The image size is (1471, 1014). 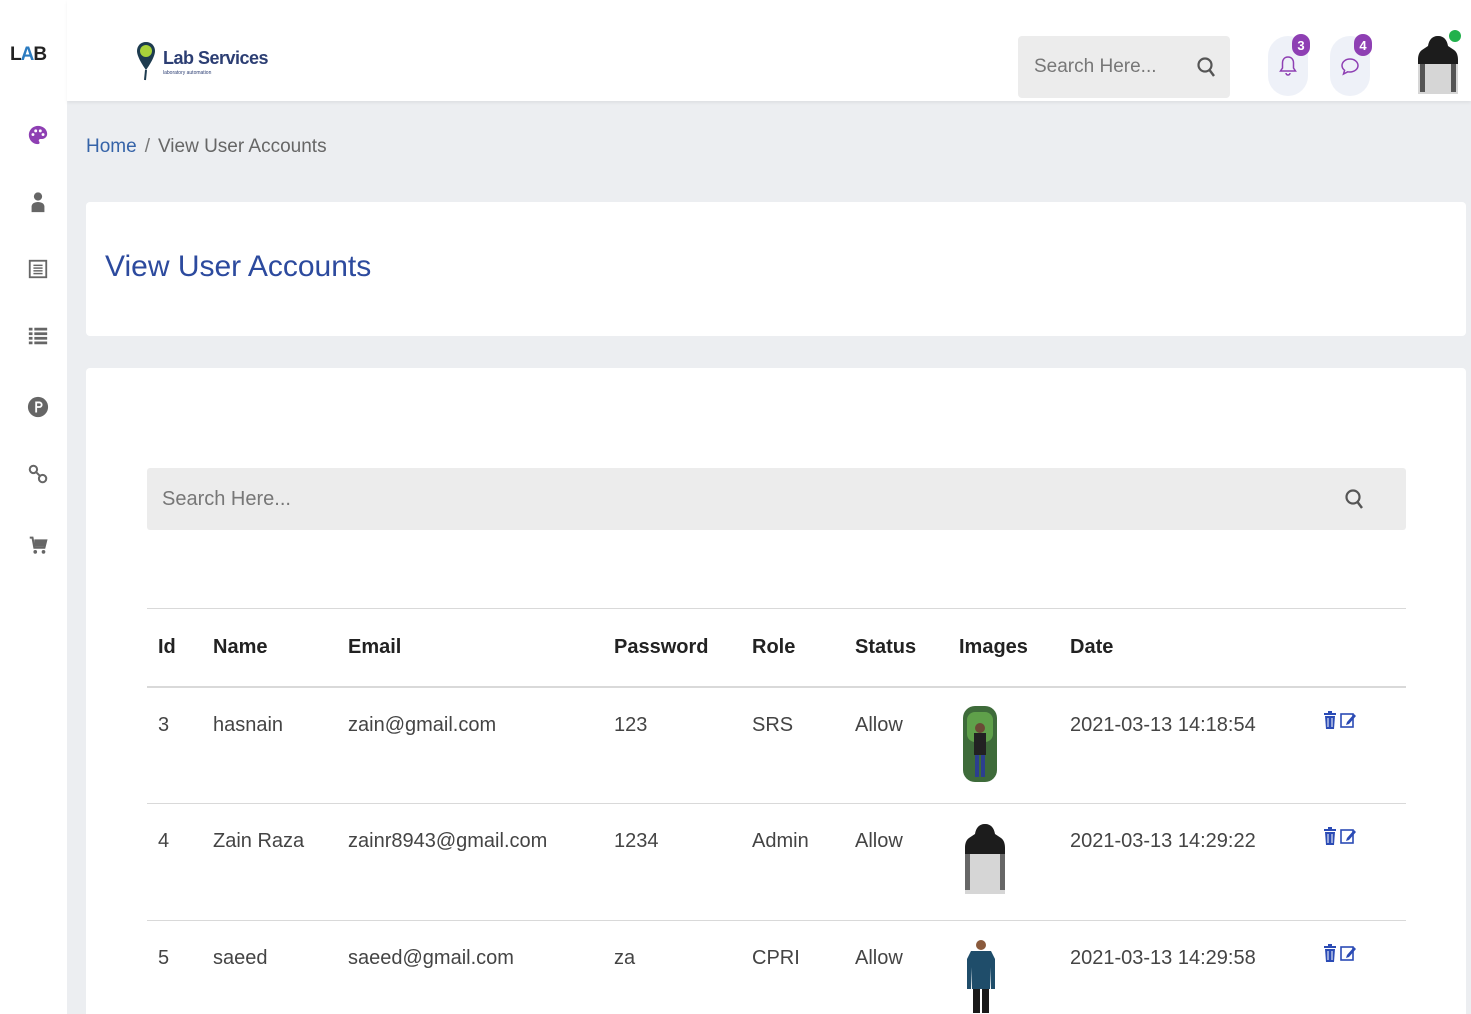 What do you see at coordinates (773, 724) in the screenshot?
I see `cell-role: SRS` at bounding box center [773, 724].